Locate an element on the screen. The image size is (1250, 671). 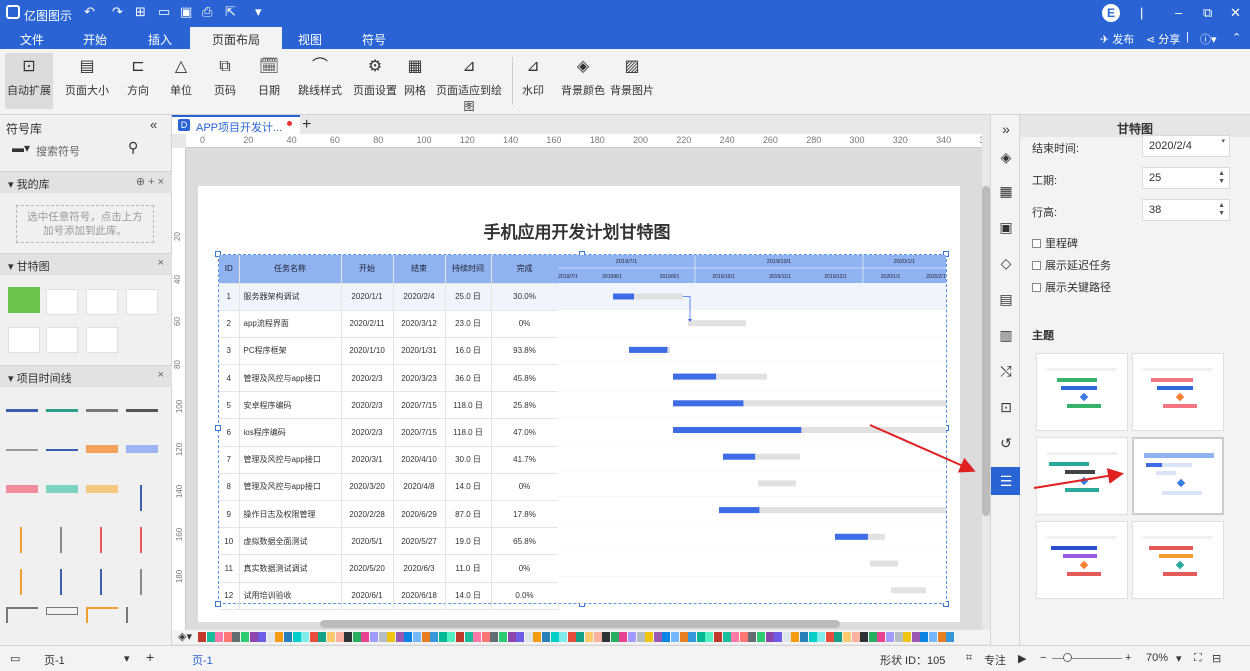
image-icon: ▣ is located at coordinates (1006, 227).